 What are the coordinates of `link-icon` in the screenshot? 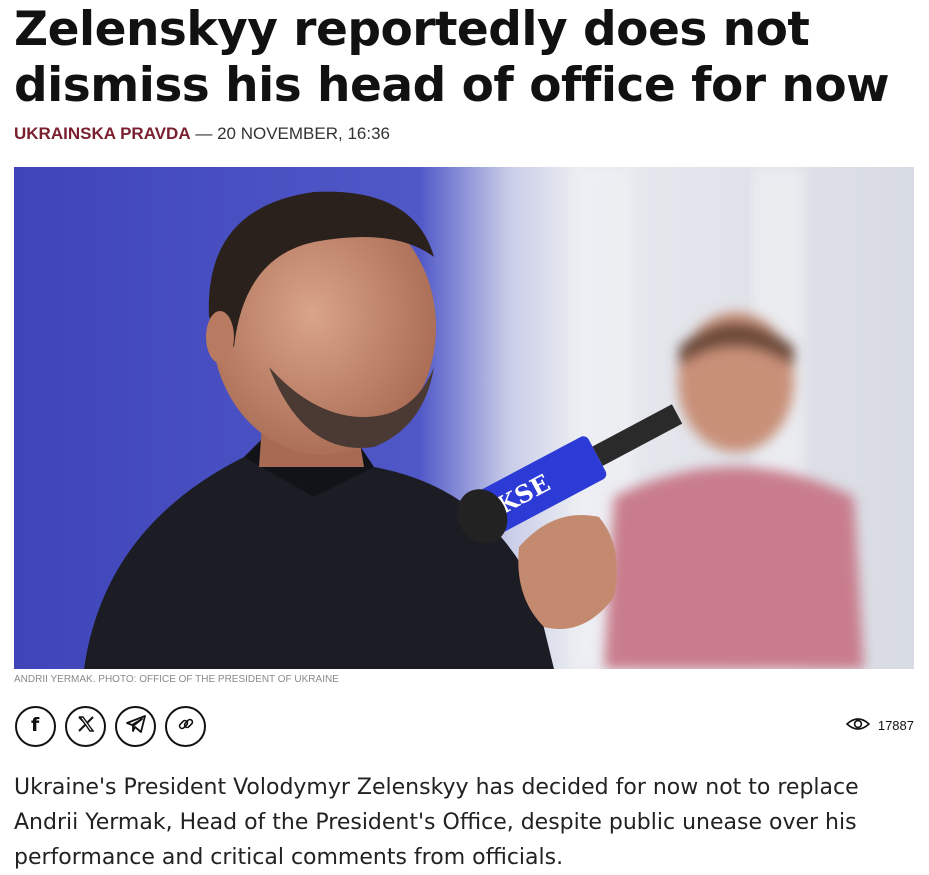 It's located at (186, 726).